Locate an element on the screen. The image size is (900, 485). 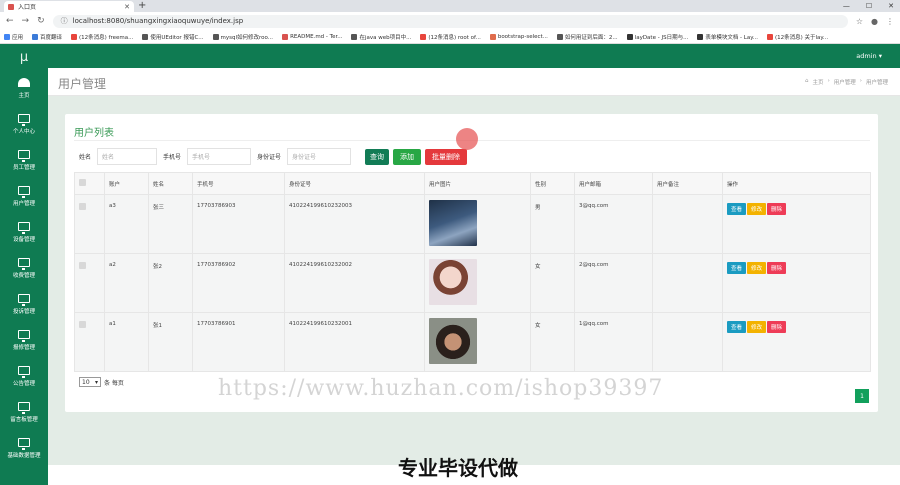
cell-name: 张三 is located at coordinates (170, 224).